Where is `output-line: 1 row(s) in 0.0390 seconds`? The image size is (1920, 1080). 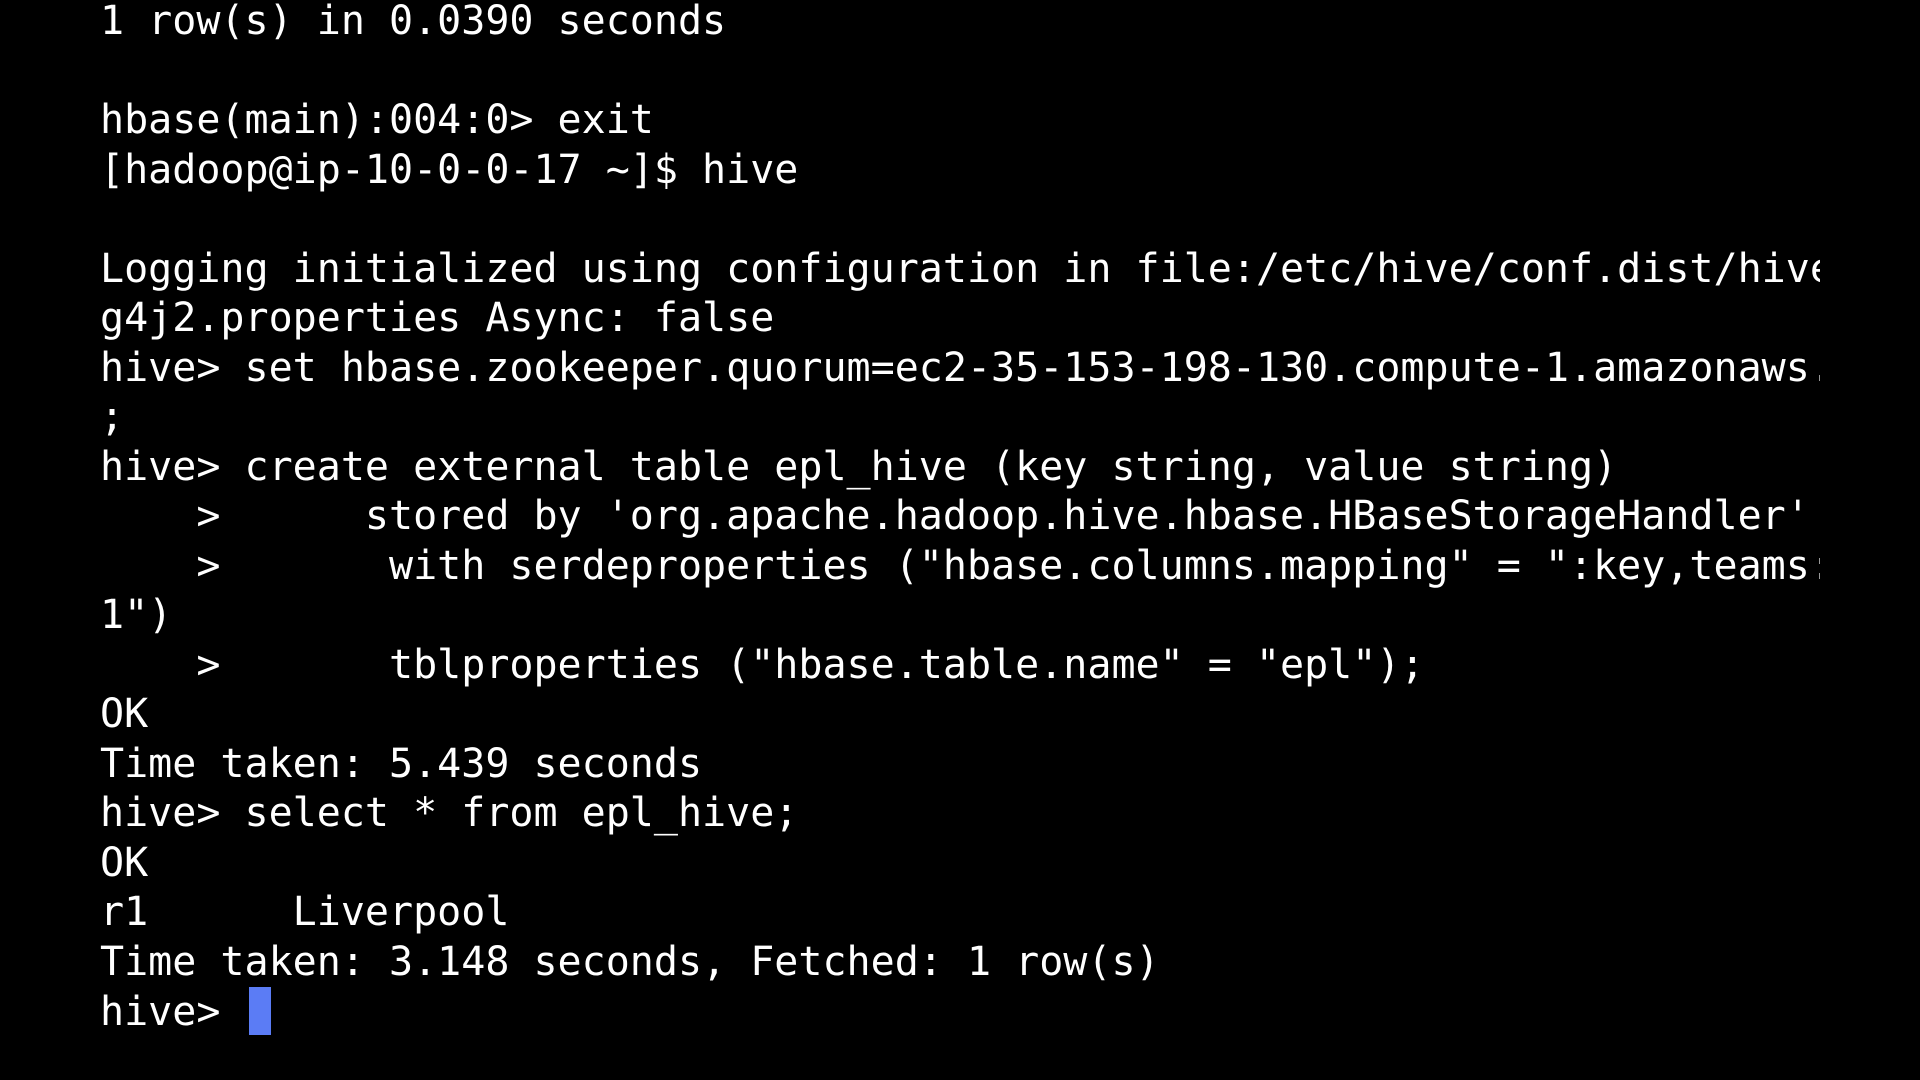
output-line: 1 row(s) in 0.0390 seconds is located at coordinates (413, 22).